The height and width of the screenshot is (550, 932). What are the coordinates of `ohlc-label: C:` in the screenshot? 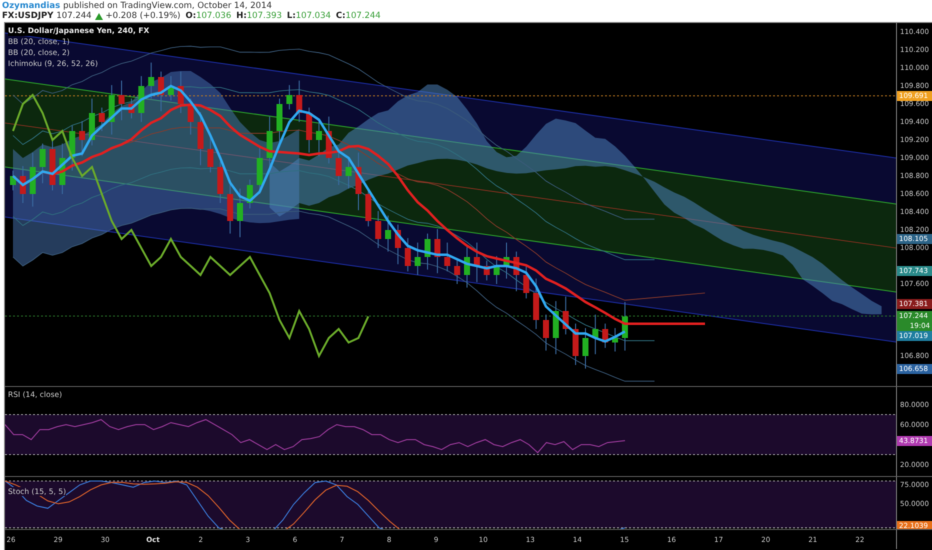 It's located at (341, 16).